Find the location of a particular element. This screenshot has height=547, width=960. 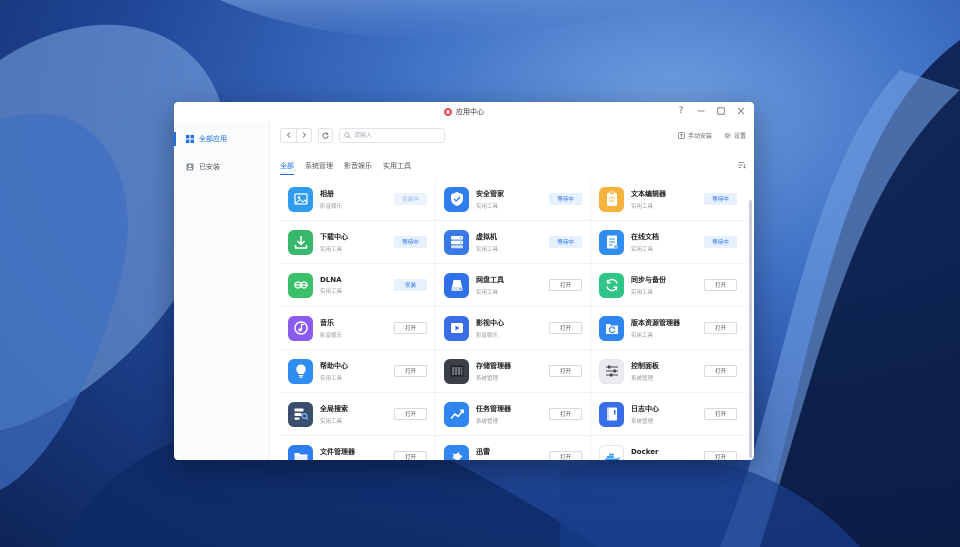

task-chart-icon is located at coordinates (456, 414).